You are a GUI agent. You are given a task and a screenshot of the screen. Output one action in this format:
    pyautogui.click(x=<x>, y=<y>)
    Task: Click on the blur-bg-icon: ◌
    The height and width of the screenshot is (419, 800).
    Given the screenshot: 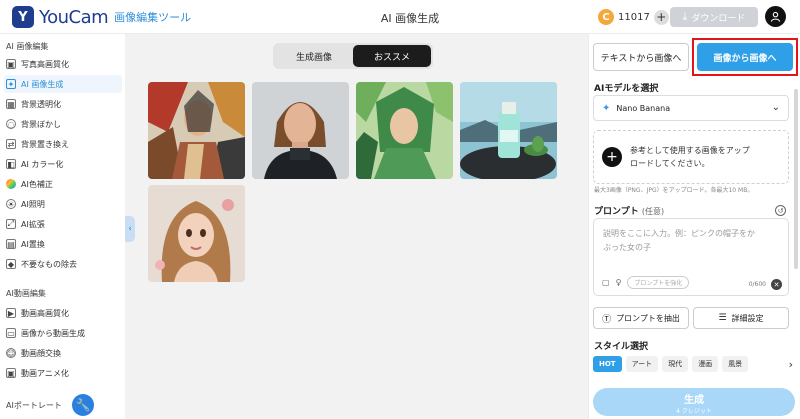 What is the action you would take?
    pyautogui.click(x=11, y=124)
    